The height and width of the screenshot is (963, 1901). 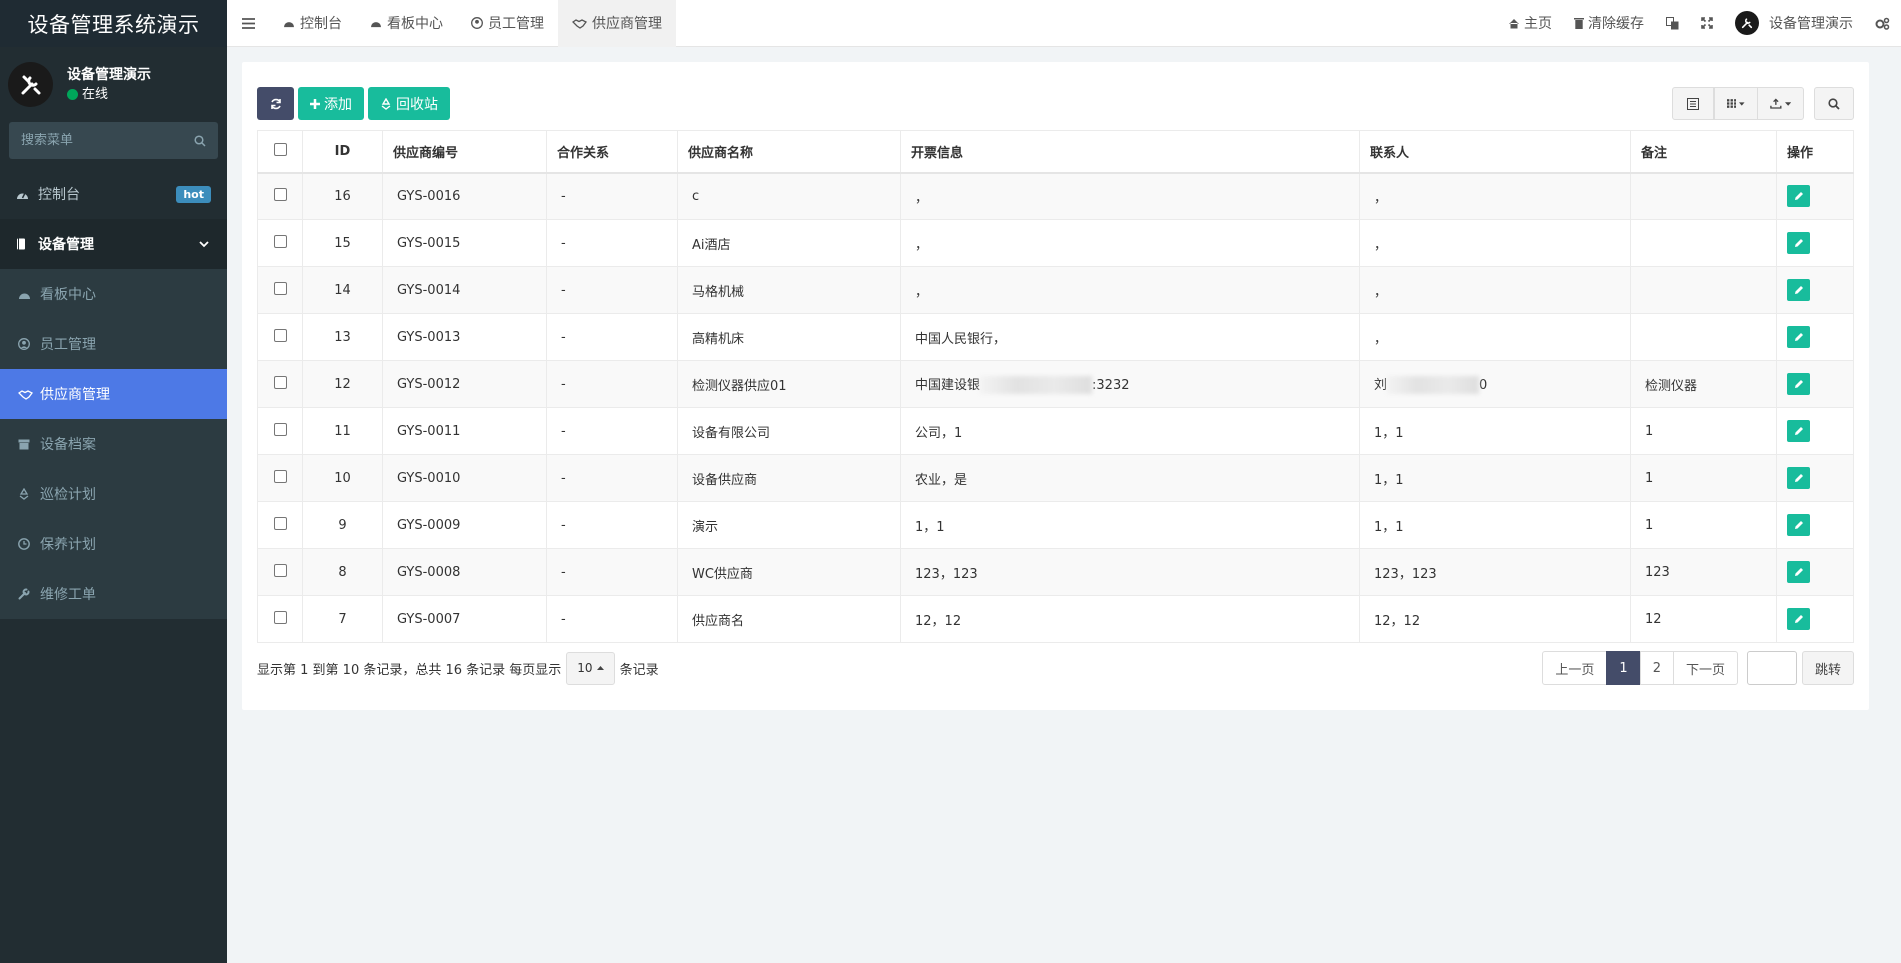 What do you see at coordinates (1130, 243) in the screenshot?
I see `cell-invoice: ，` at bounding box center [1130, 243].